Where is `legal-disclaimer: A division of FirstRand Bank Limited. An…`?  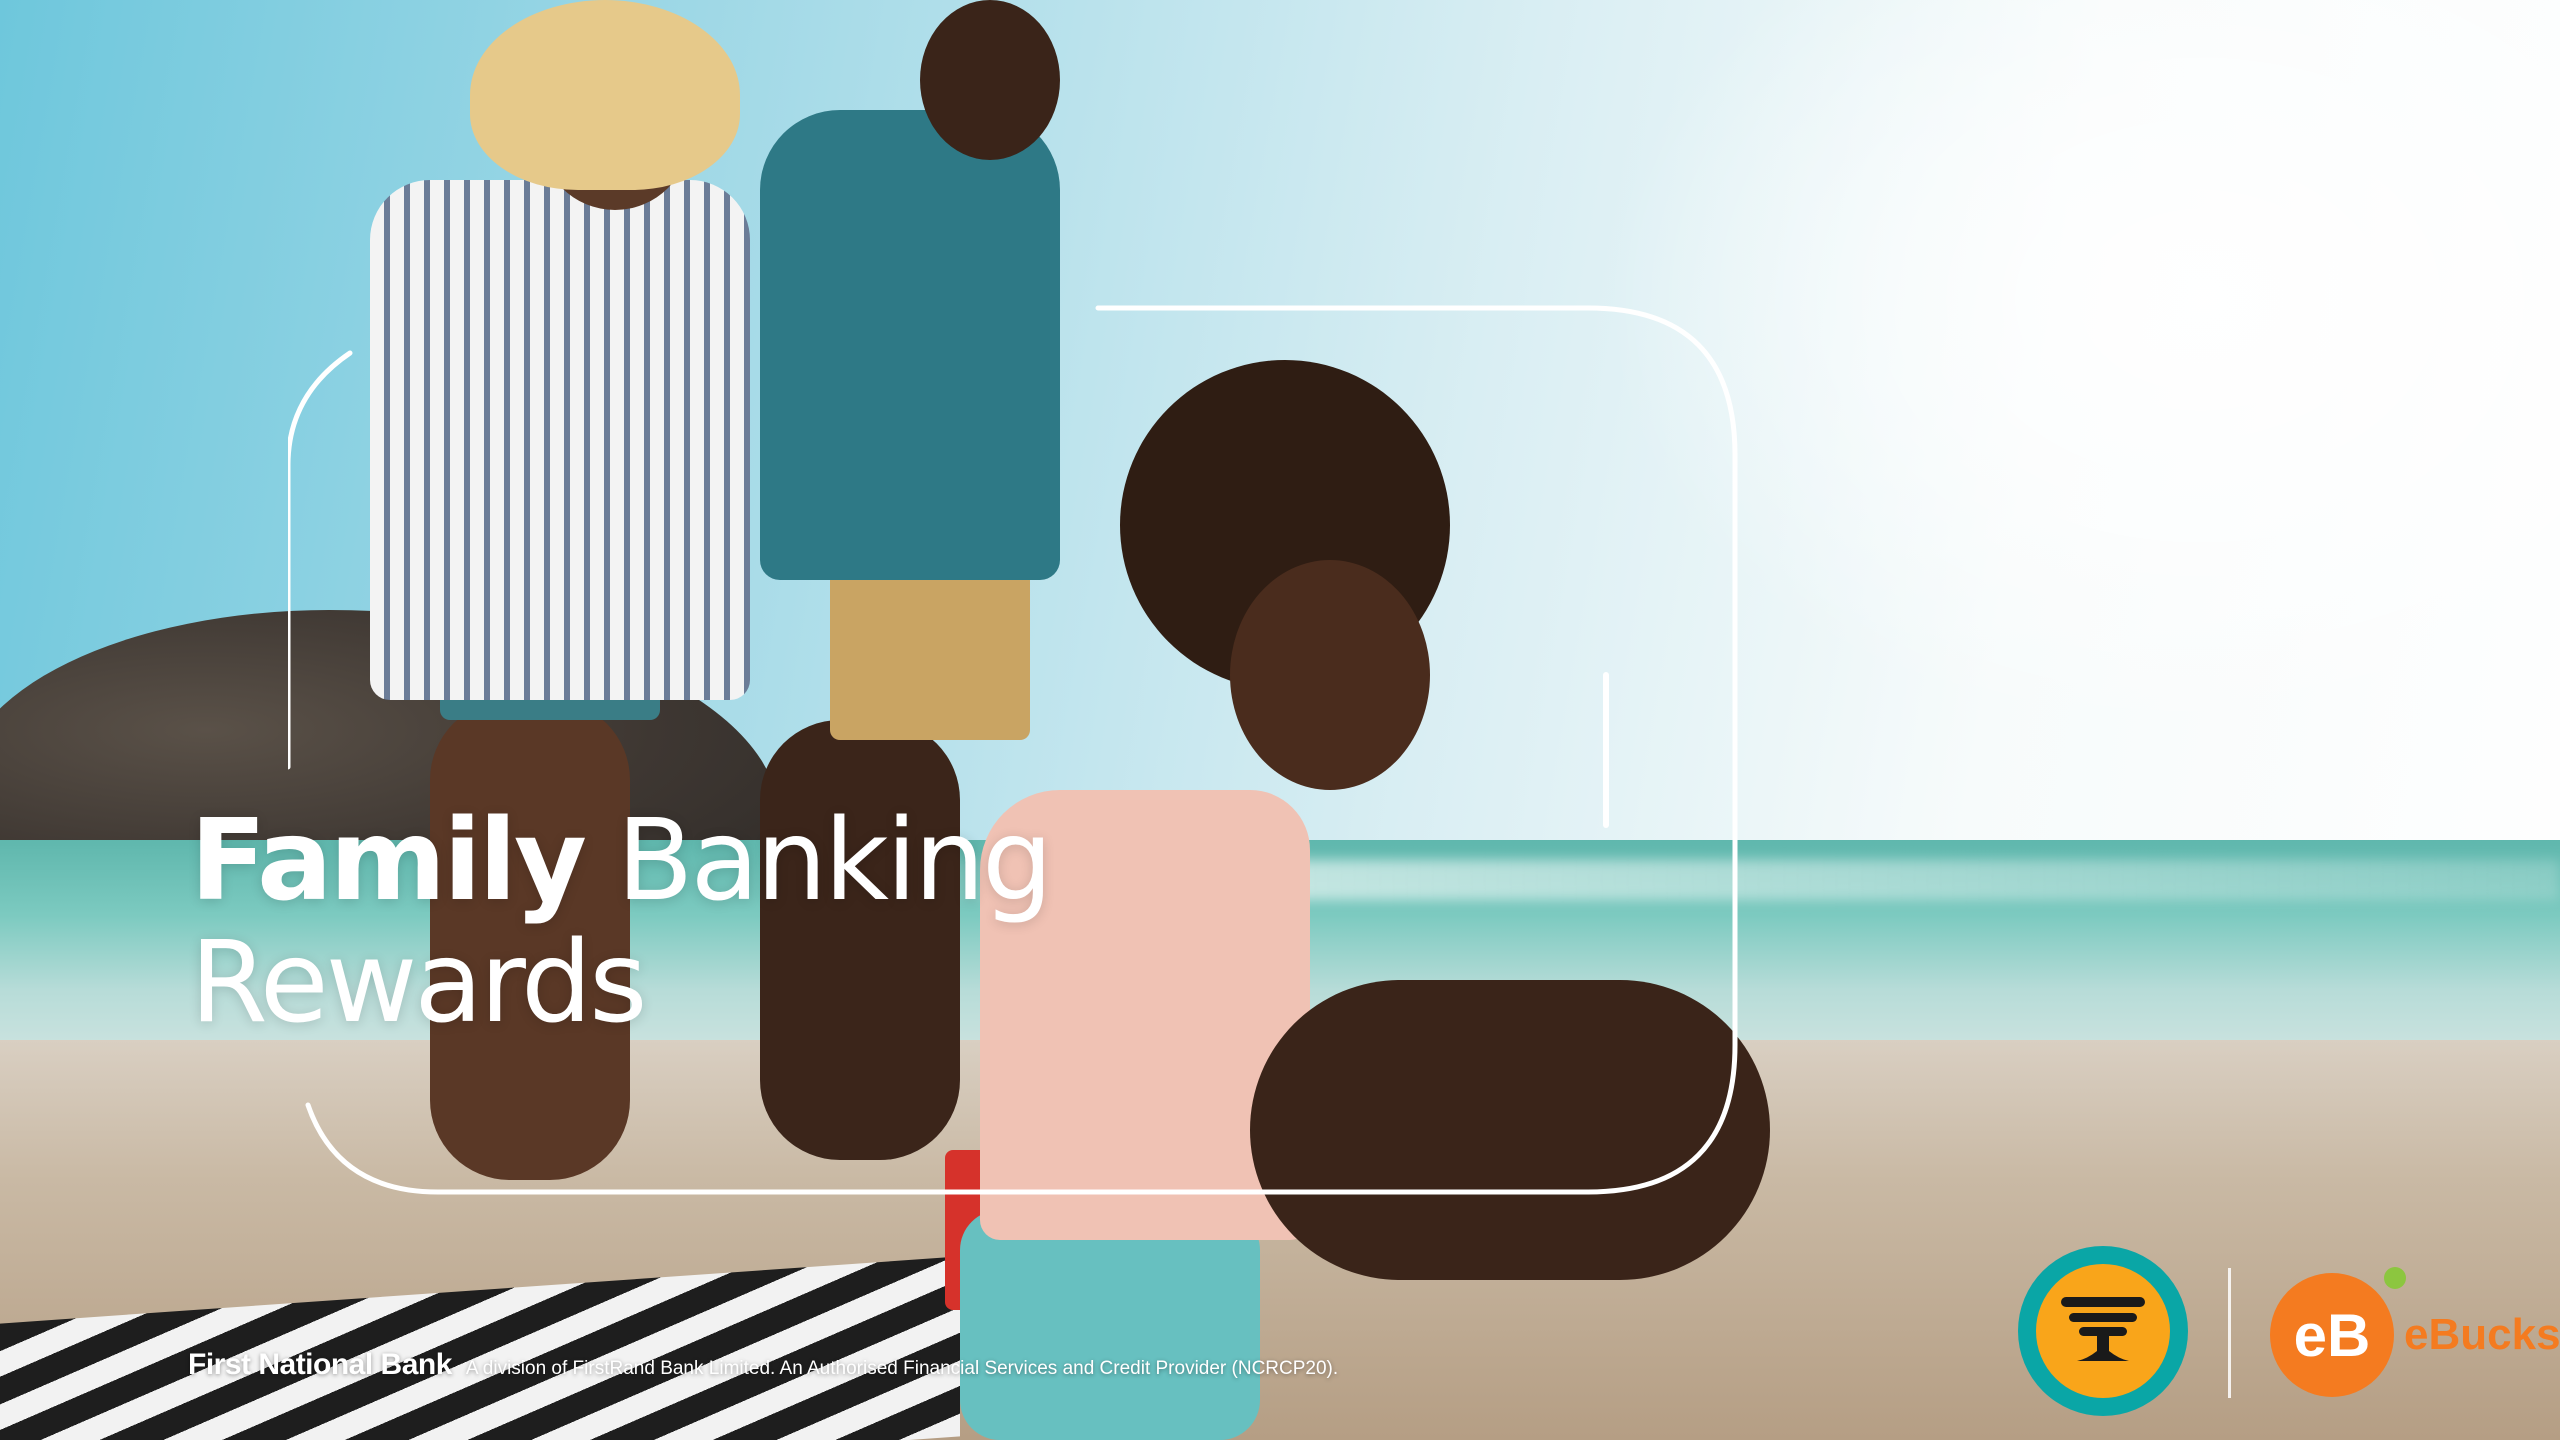
legal-disclaimer: A division of FirstRand Bank Limited. An… is located at coordinates (902, 1368).